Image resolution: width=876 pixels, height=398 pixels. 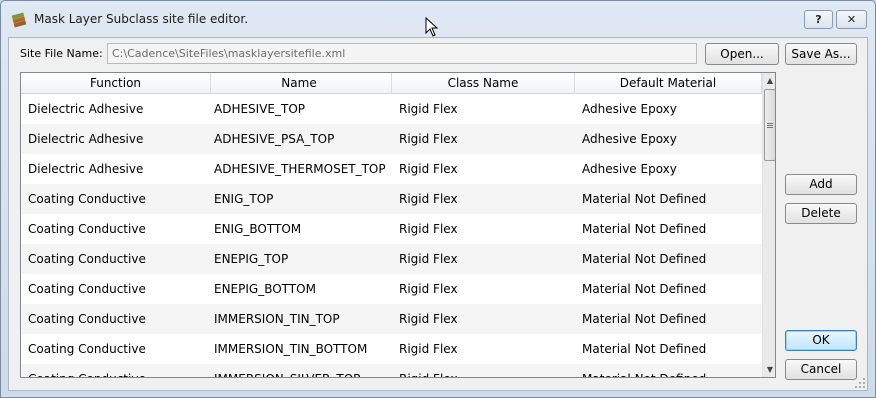 What do you see at coordinates (432, 27) in the screenshot?
I see `mouse-pointer-icon` at bounding box center [432, 27].